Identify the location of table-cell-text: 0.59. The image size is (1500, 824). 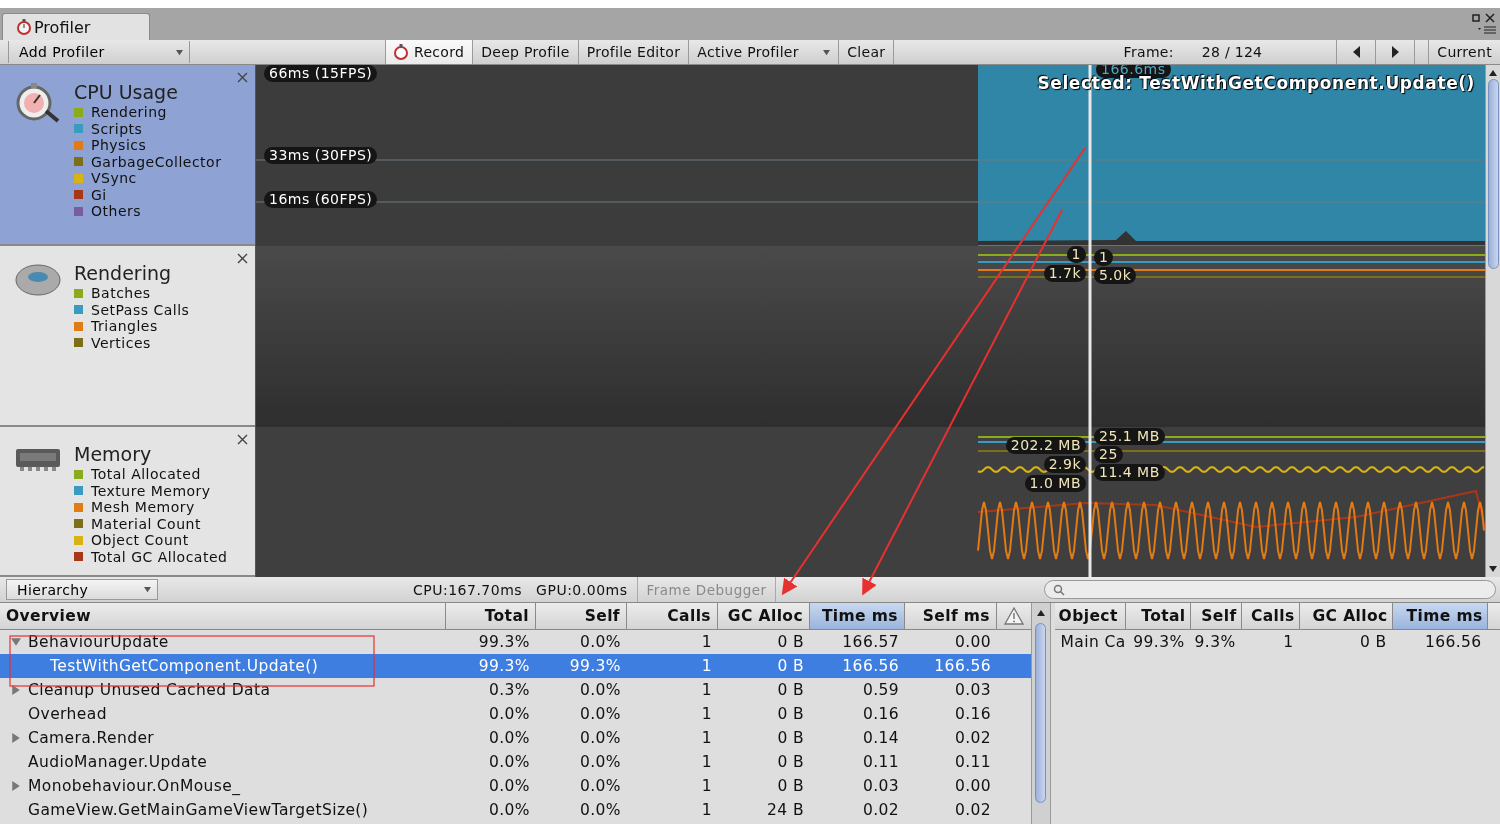
(880, 690).